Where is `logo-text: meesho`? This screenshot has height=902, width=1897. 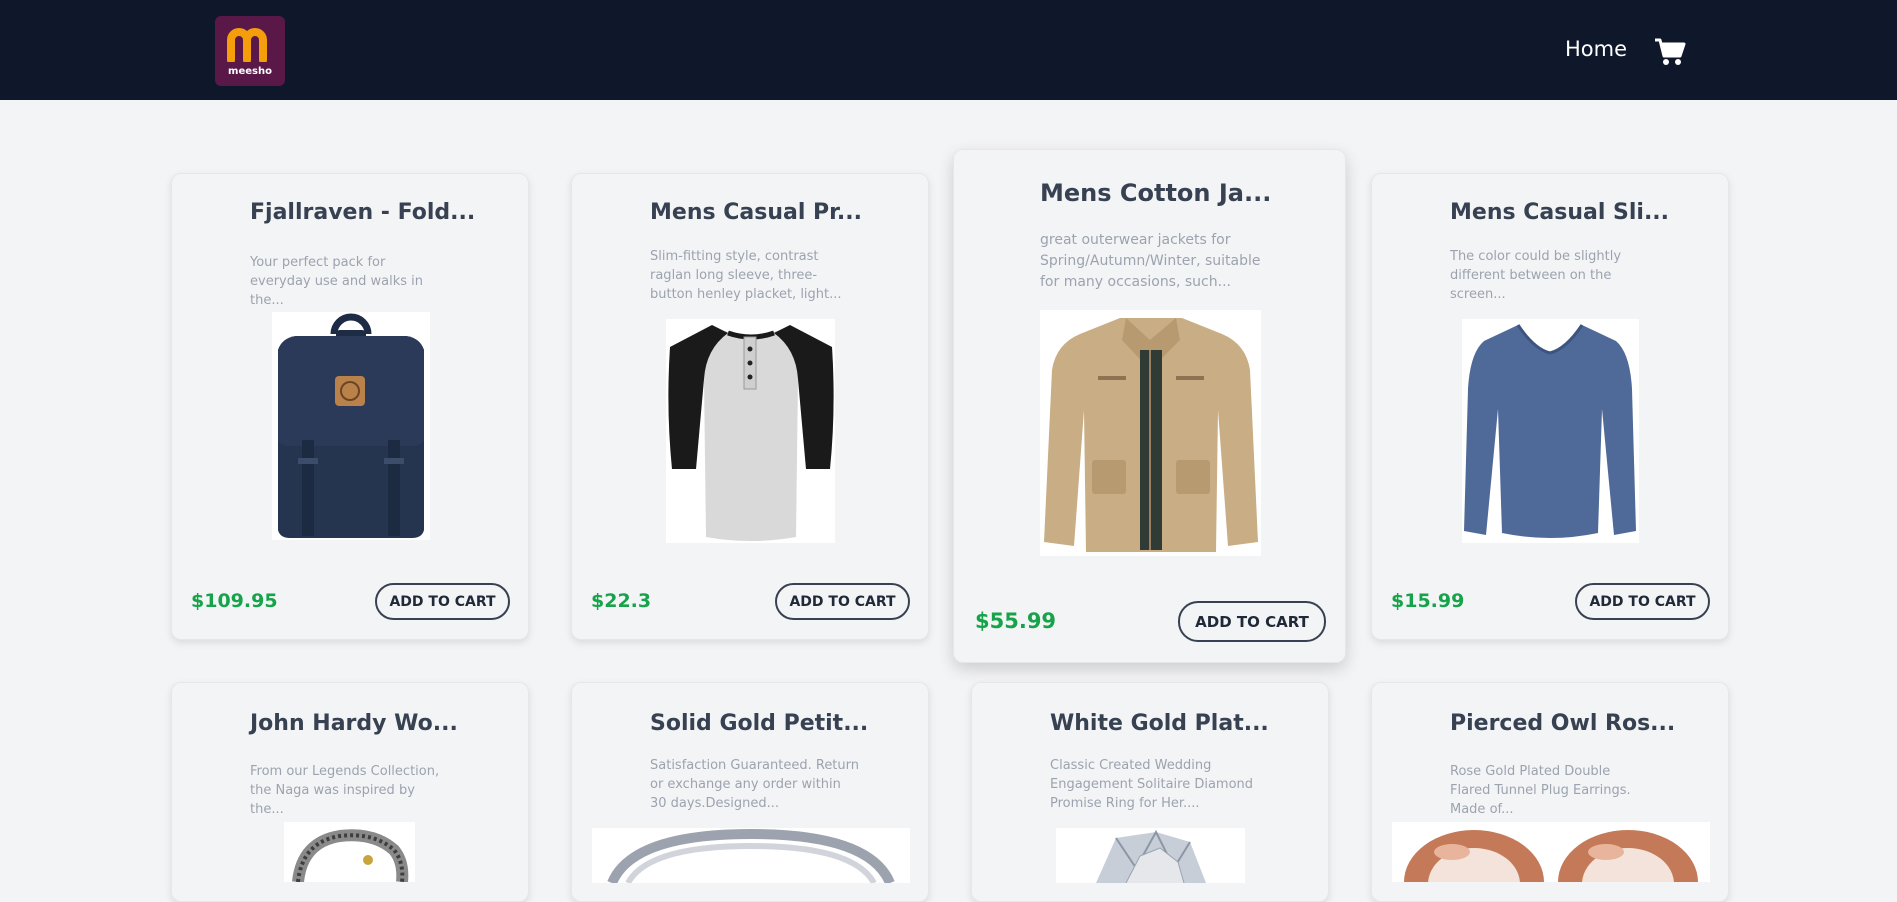 logo-text: meesho is located at coordinates (250, 71).